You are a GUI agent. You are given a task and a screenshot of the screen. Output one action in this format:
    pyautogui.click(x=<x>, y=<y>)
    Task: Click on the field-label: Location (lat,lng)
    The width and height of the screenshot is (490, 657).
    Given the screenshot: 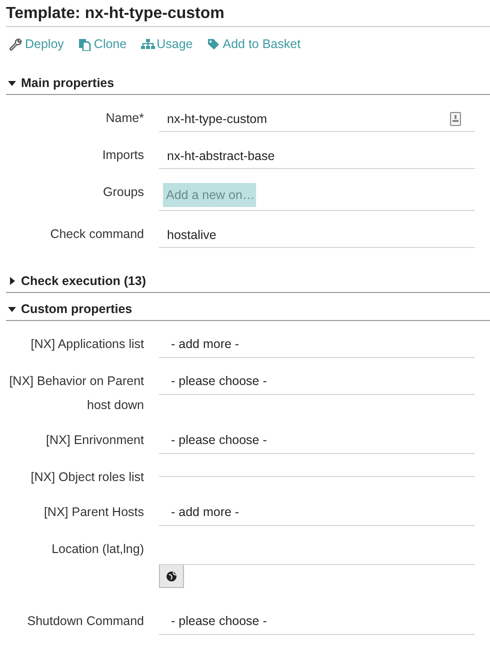 What is the action you would take?
    pyautogui.click(x=97, y=549)
    